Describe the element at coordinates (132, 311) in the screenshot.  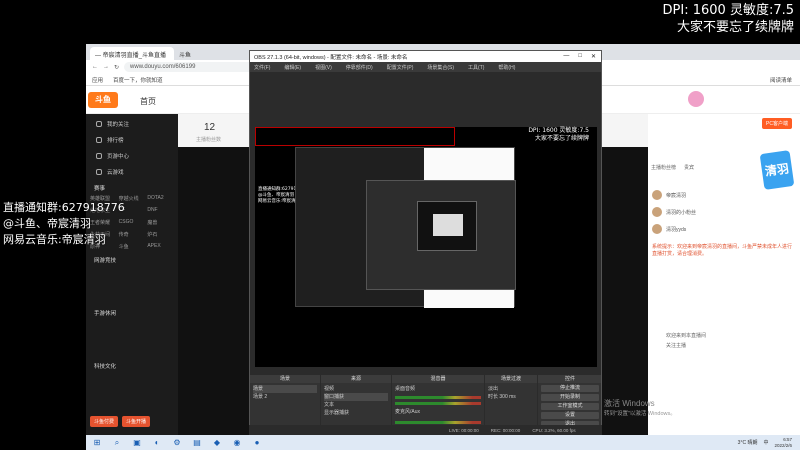
I see `sidebar-group: 手游休闲` at that location.